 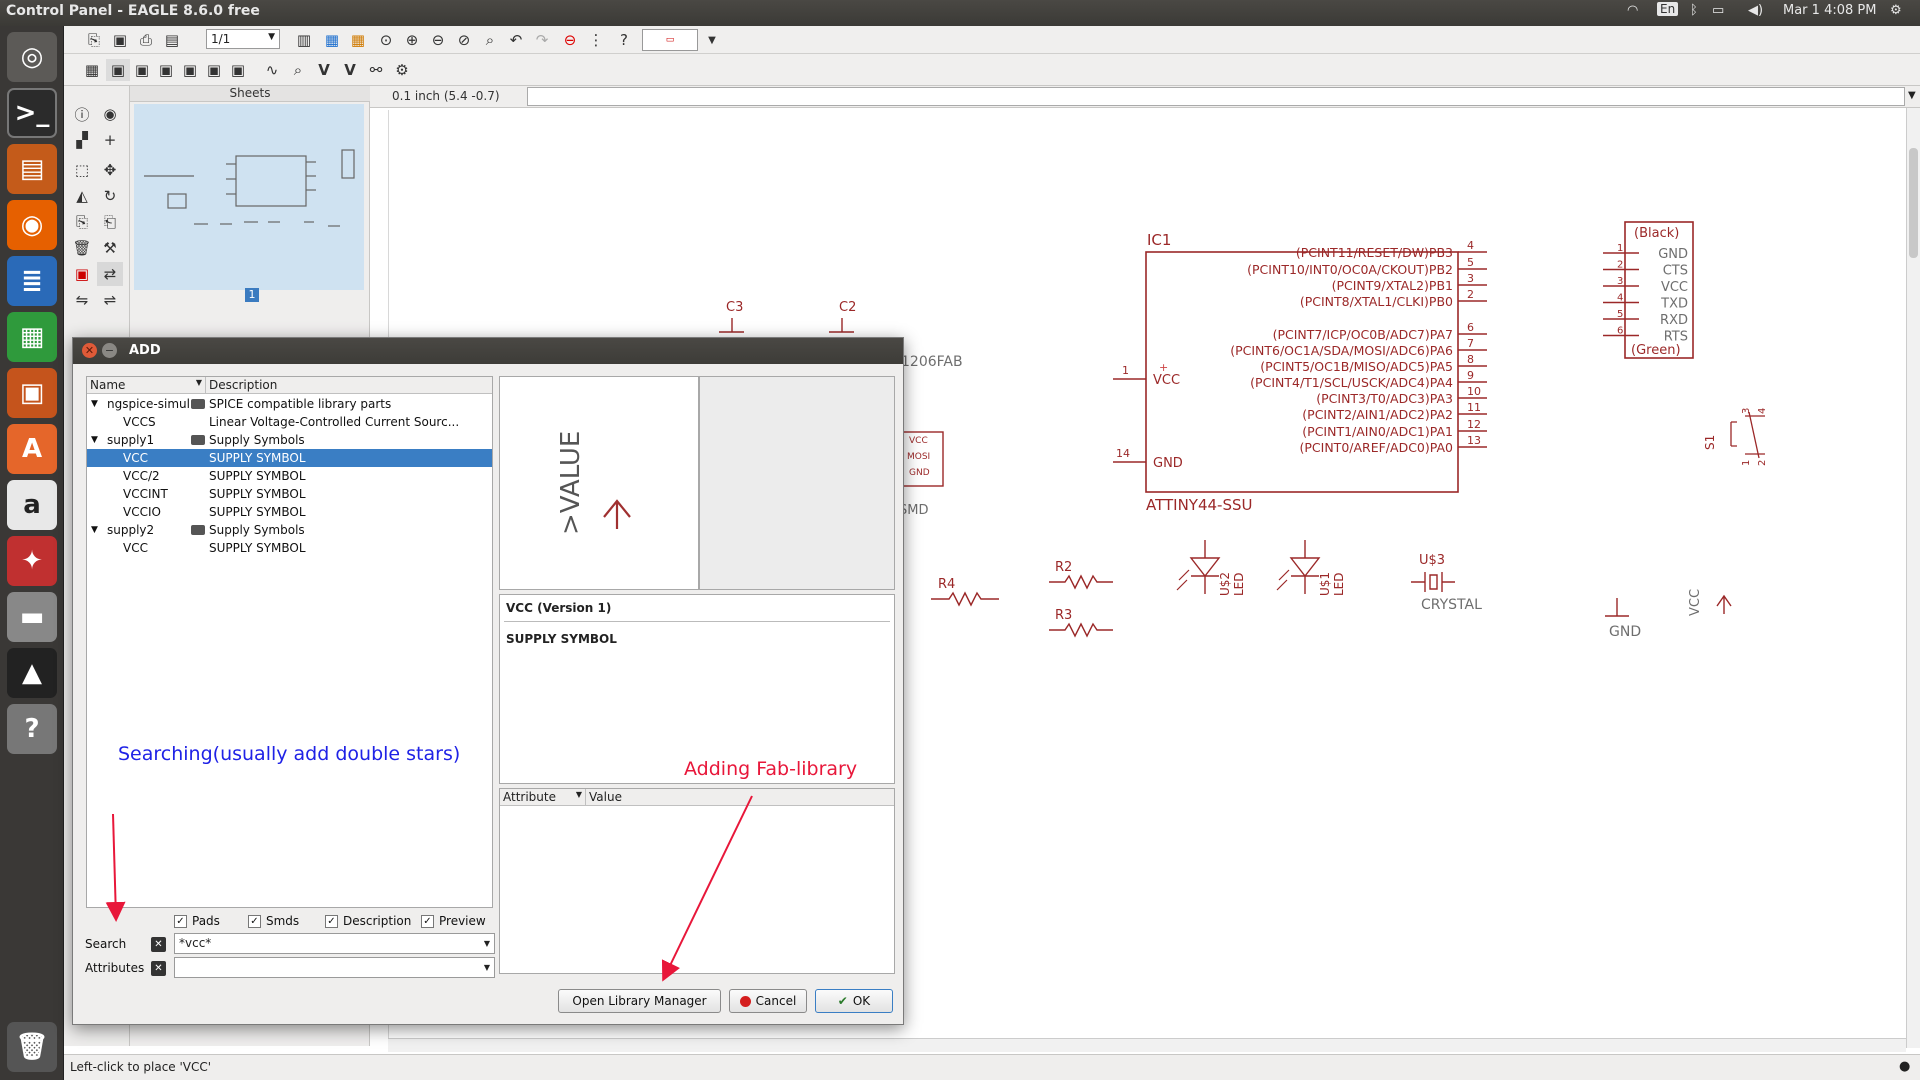 I want to click on eagle-icon: ▲, so click(x=32, y=673).